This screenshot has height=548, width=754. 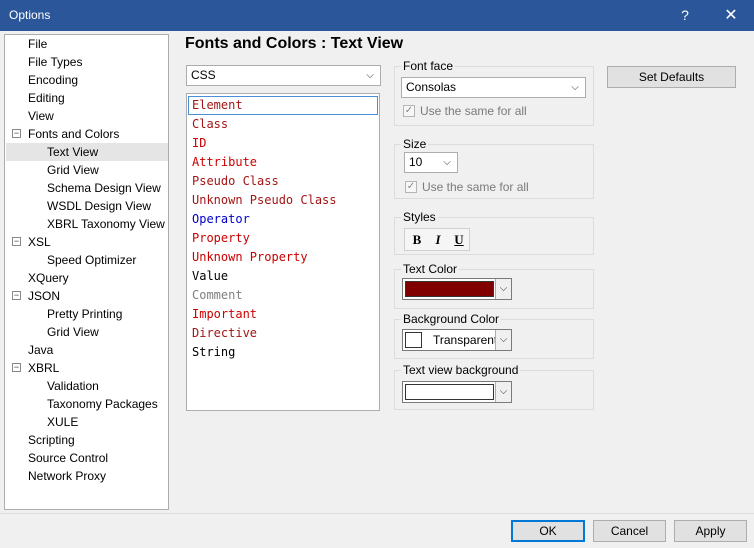 I want to click on background-color-label: Background Color, so click(x=451, y=319).